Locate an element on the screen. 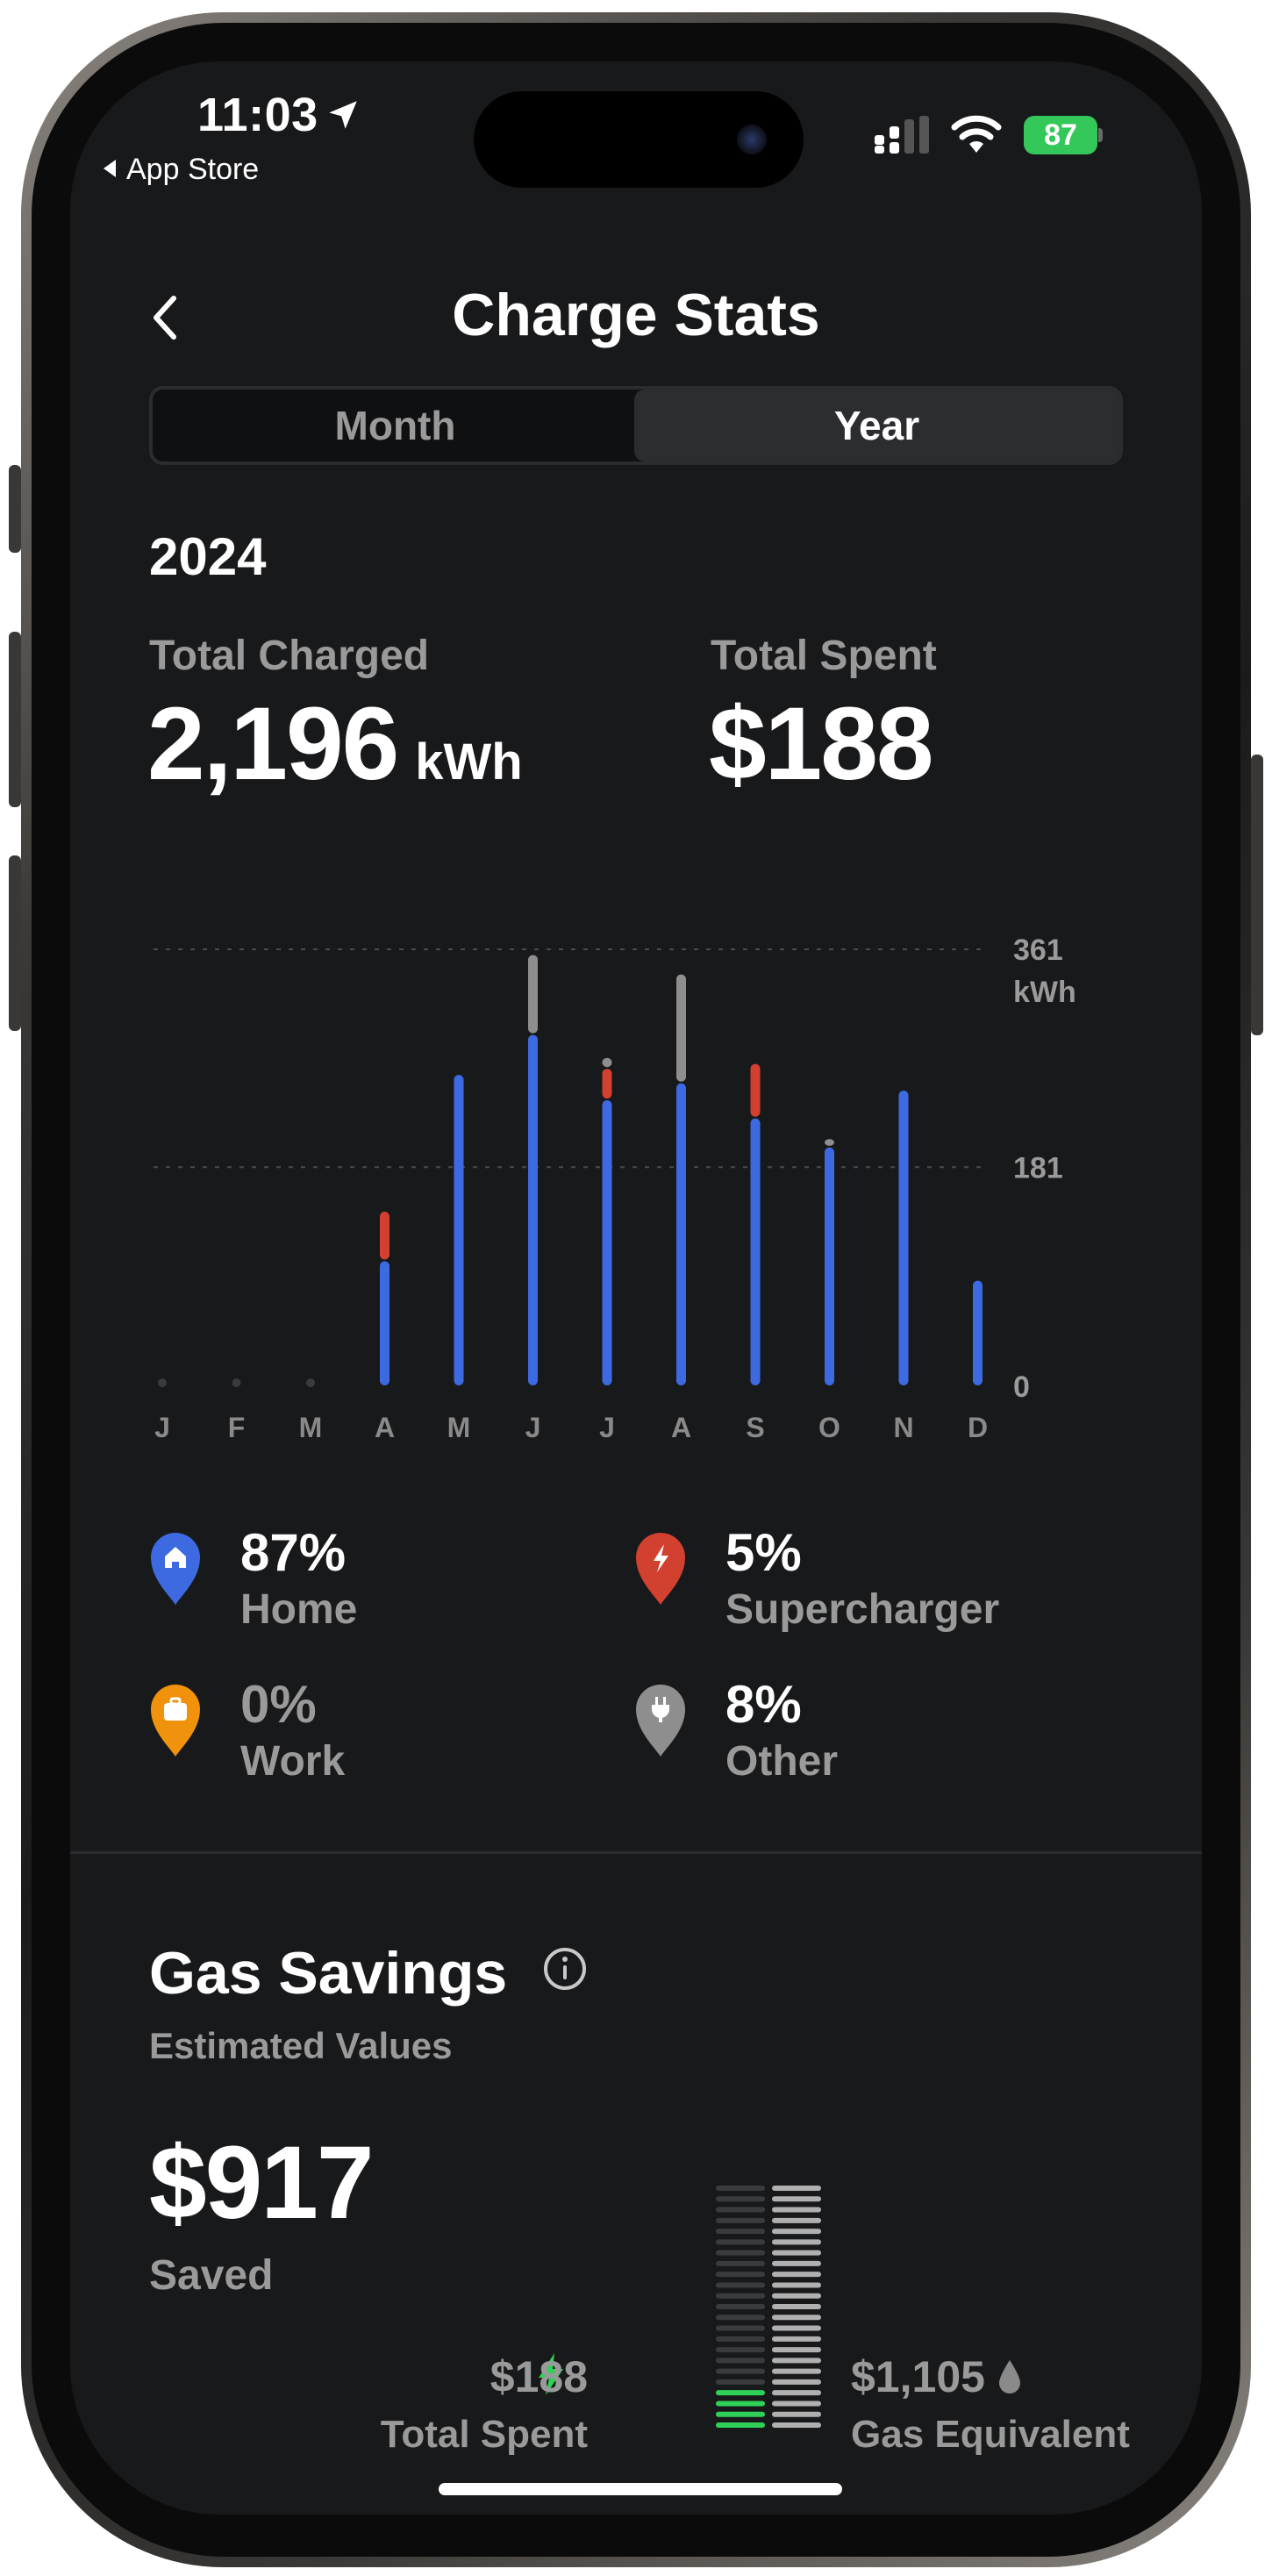 This screenshot has width=1272, height=2576. x-tick-label: A is located at coordinates (681, 1427).